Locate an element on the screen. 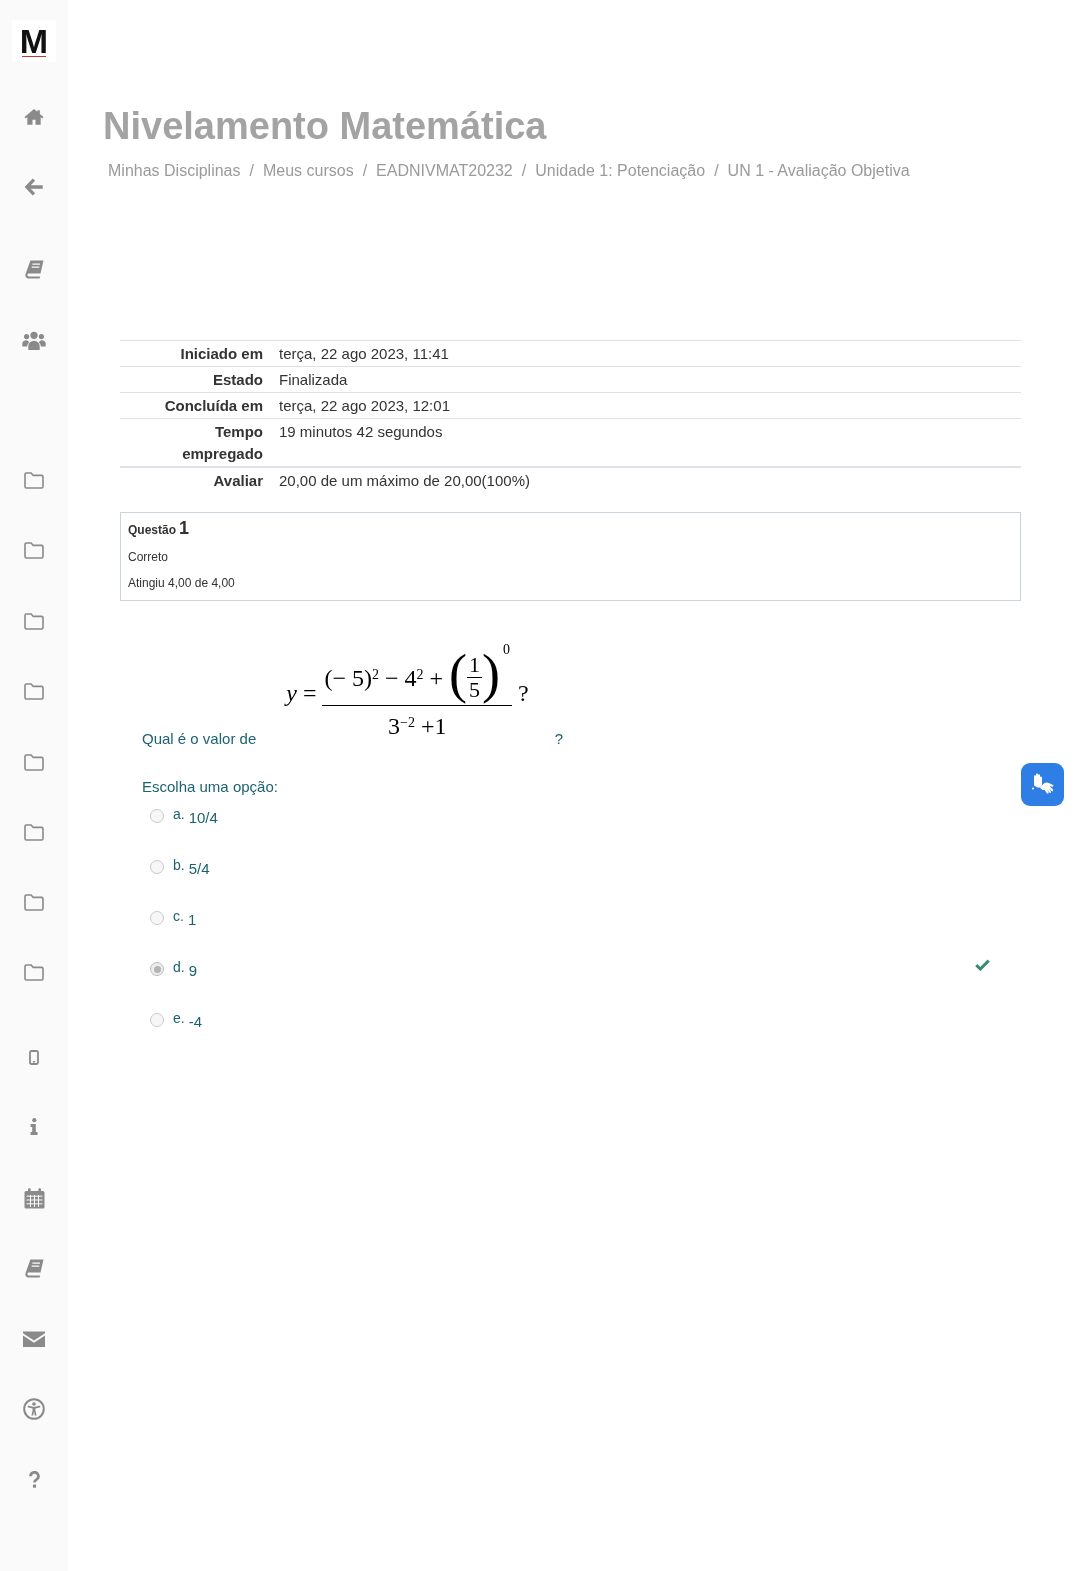 The width and height of the screenshot is (1077, 1571). option-text: 10/4 is located at coordinates (203, 818).